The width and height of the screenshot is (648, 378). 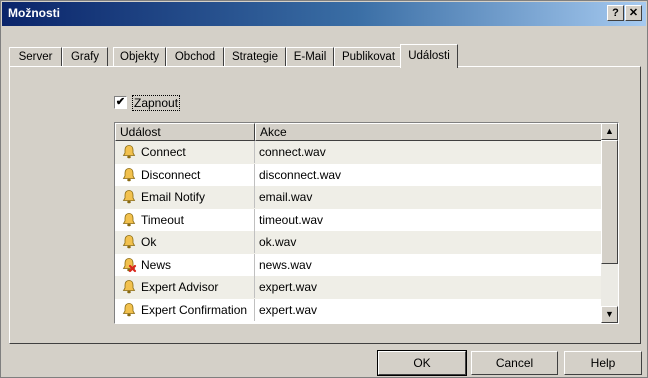 What do you see at coordinates (162, 219) in the screenshot?
I see `event-name: Timeout` at bounding box center [162, 219].